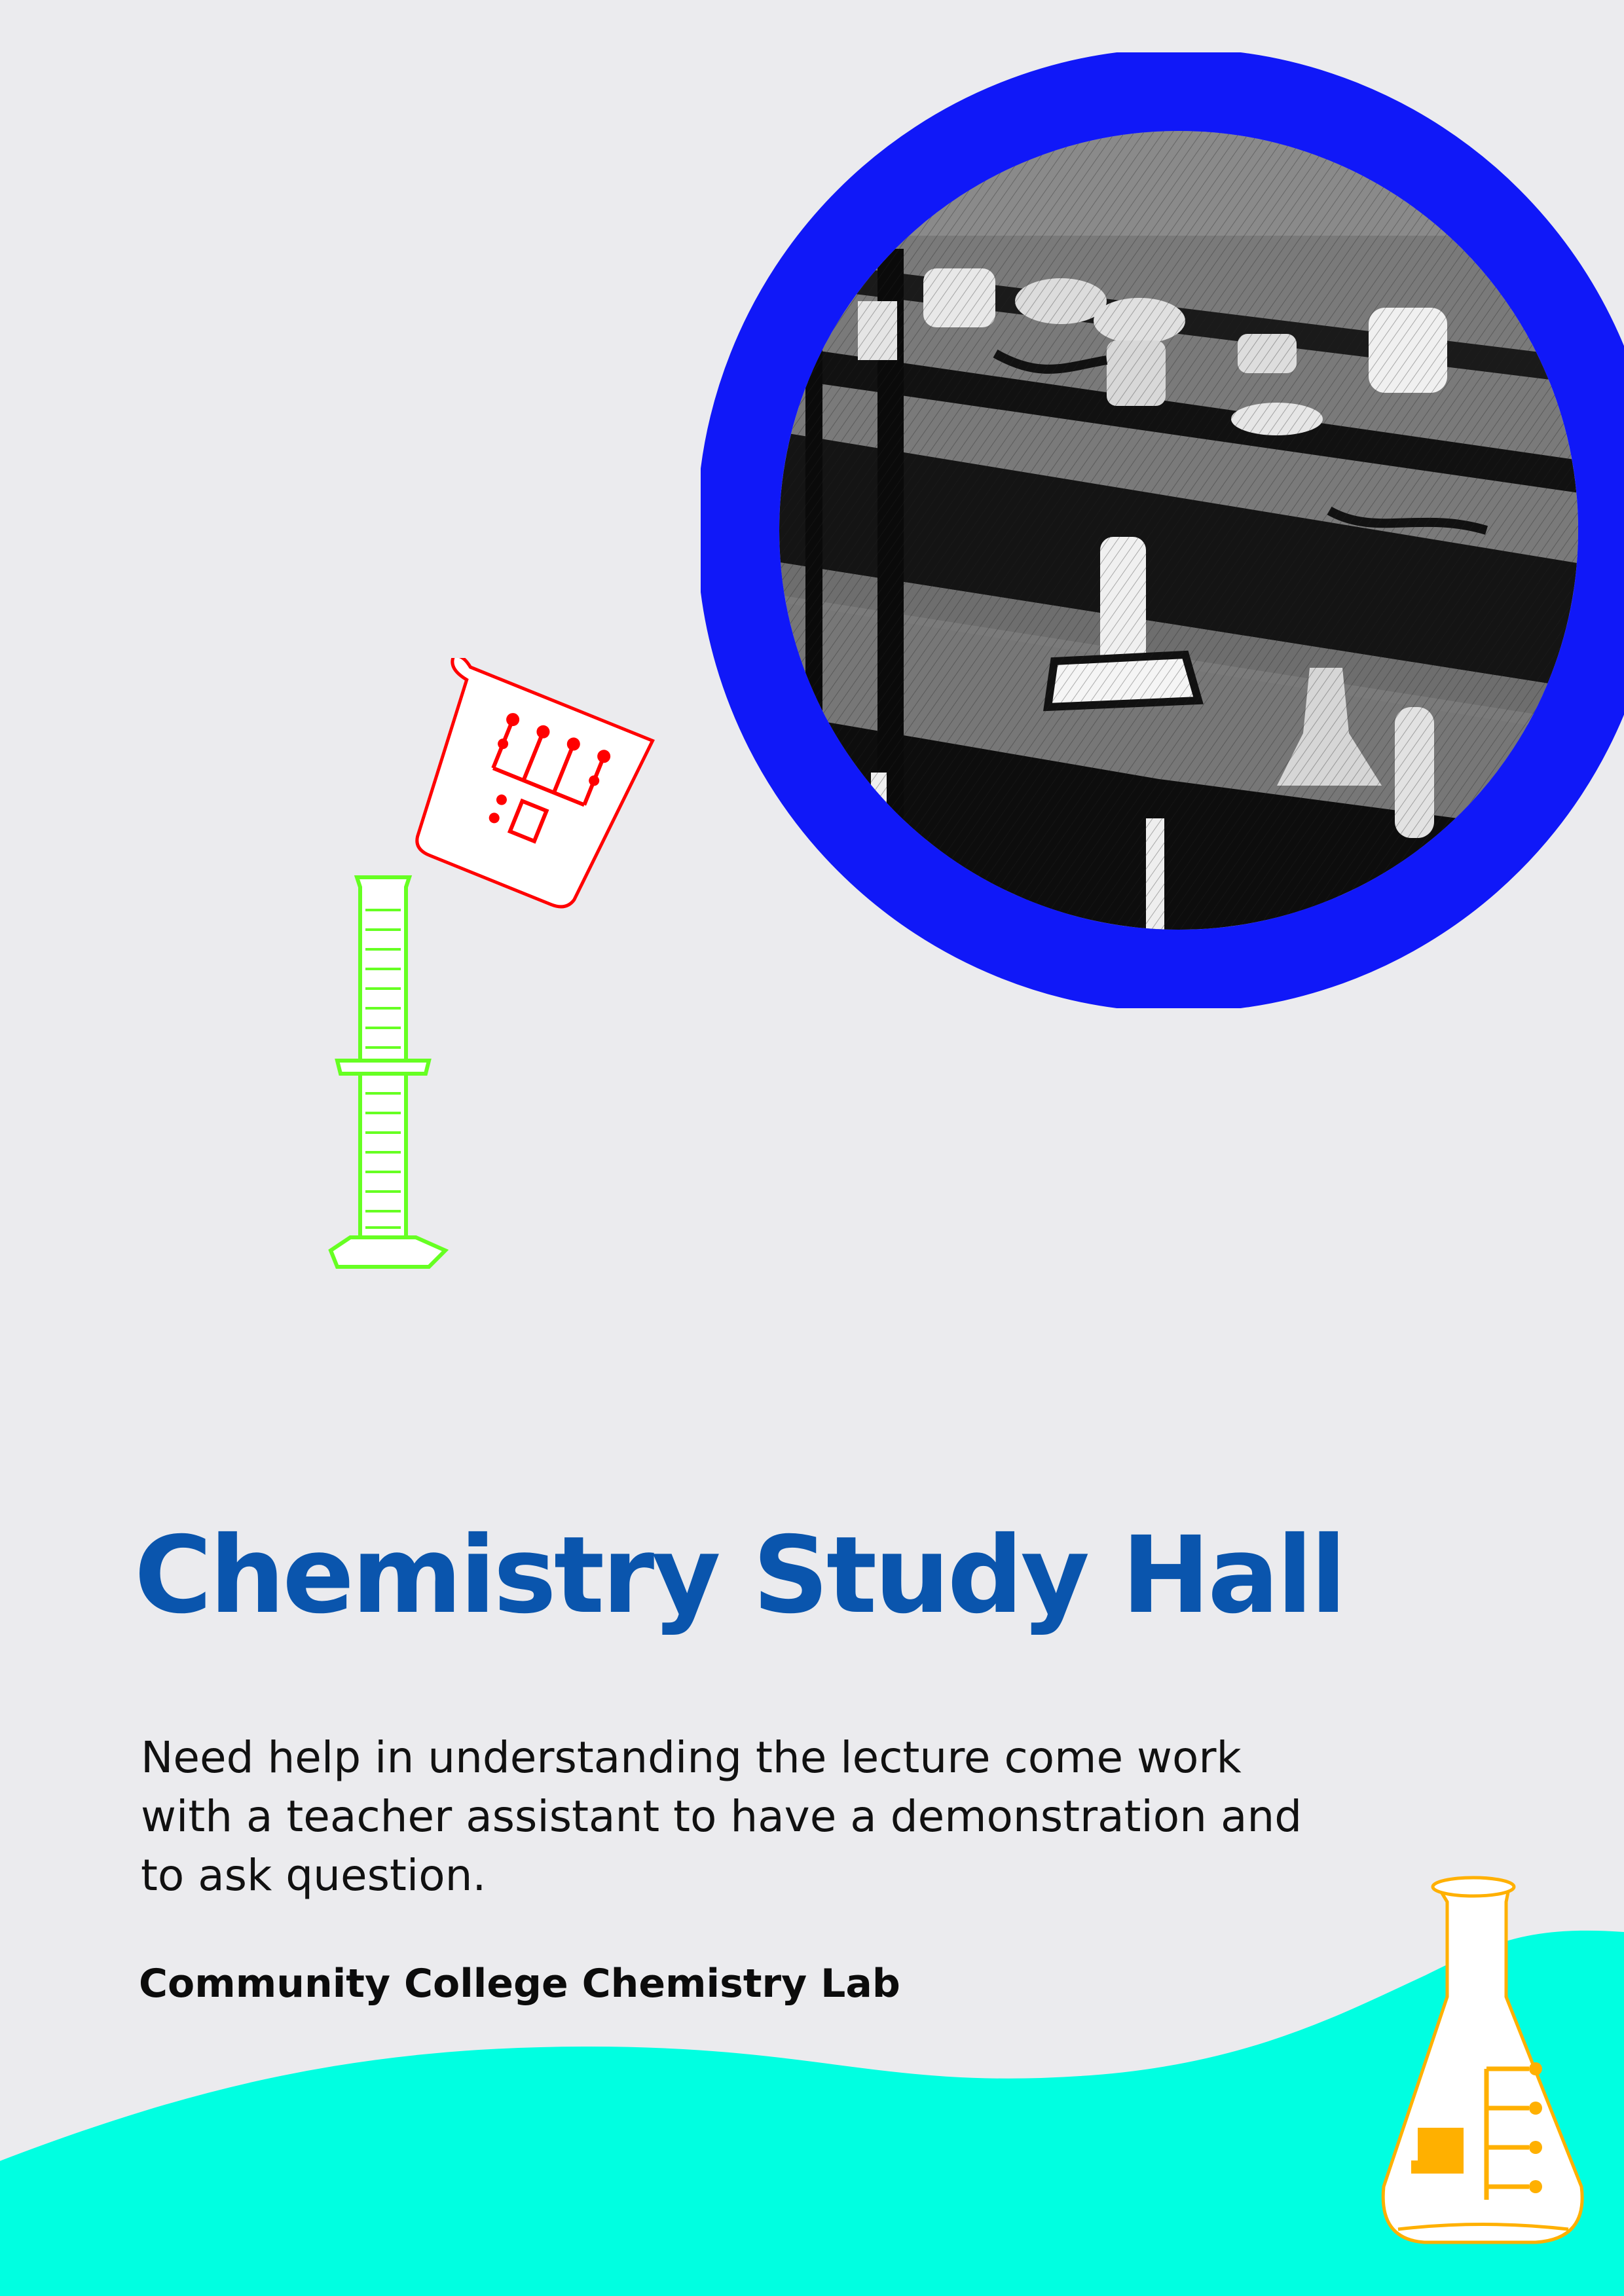 The width and height of the screenshot is (1624, 2296). Describe the element at coordinates (519, 1984) in the screenshot. I see `organization-name: Community College Chemistry Lab` at that location.